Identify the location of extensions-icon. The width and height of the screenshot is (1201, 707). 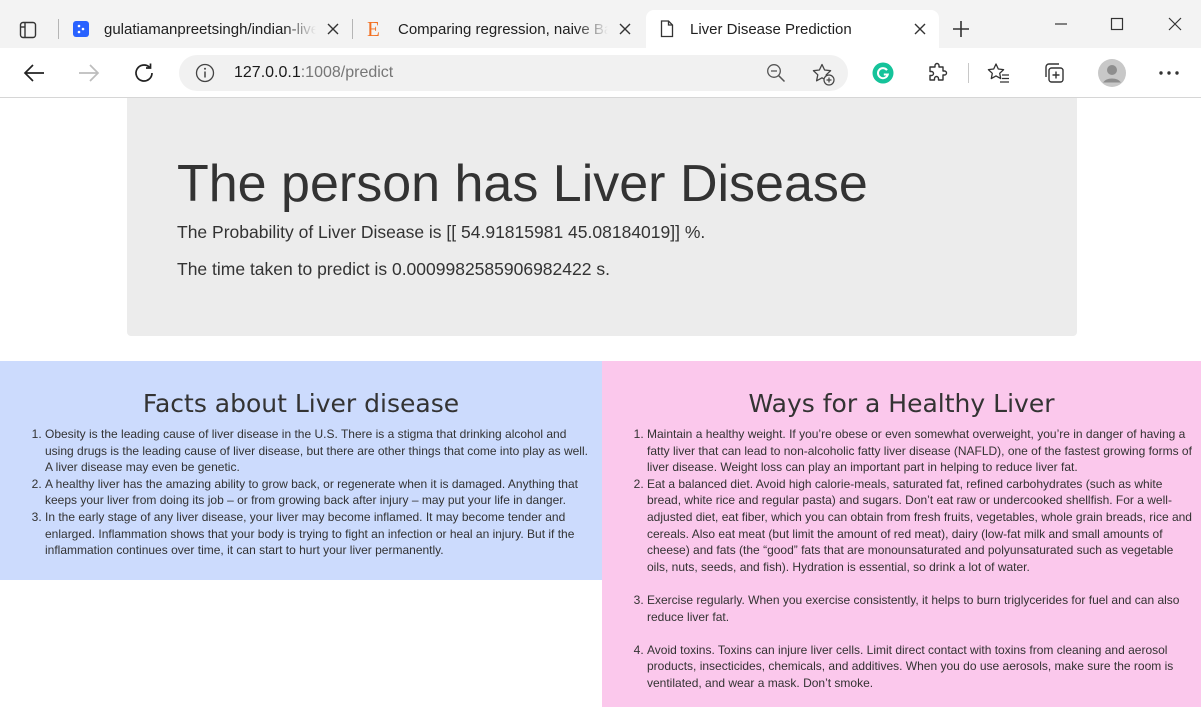
(938, 73).